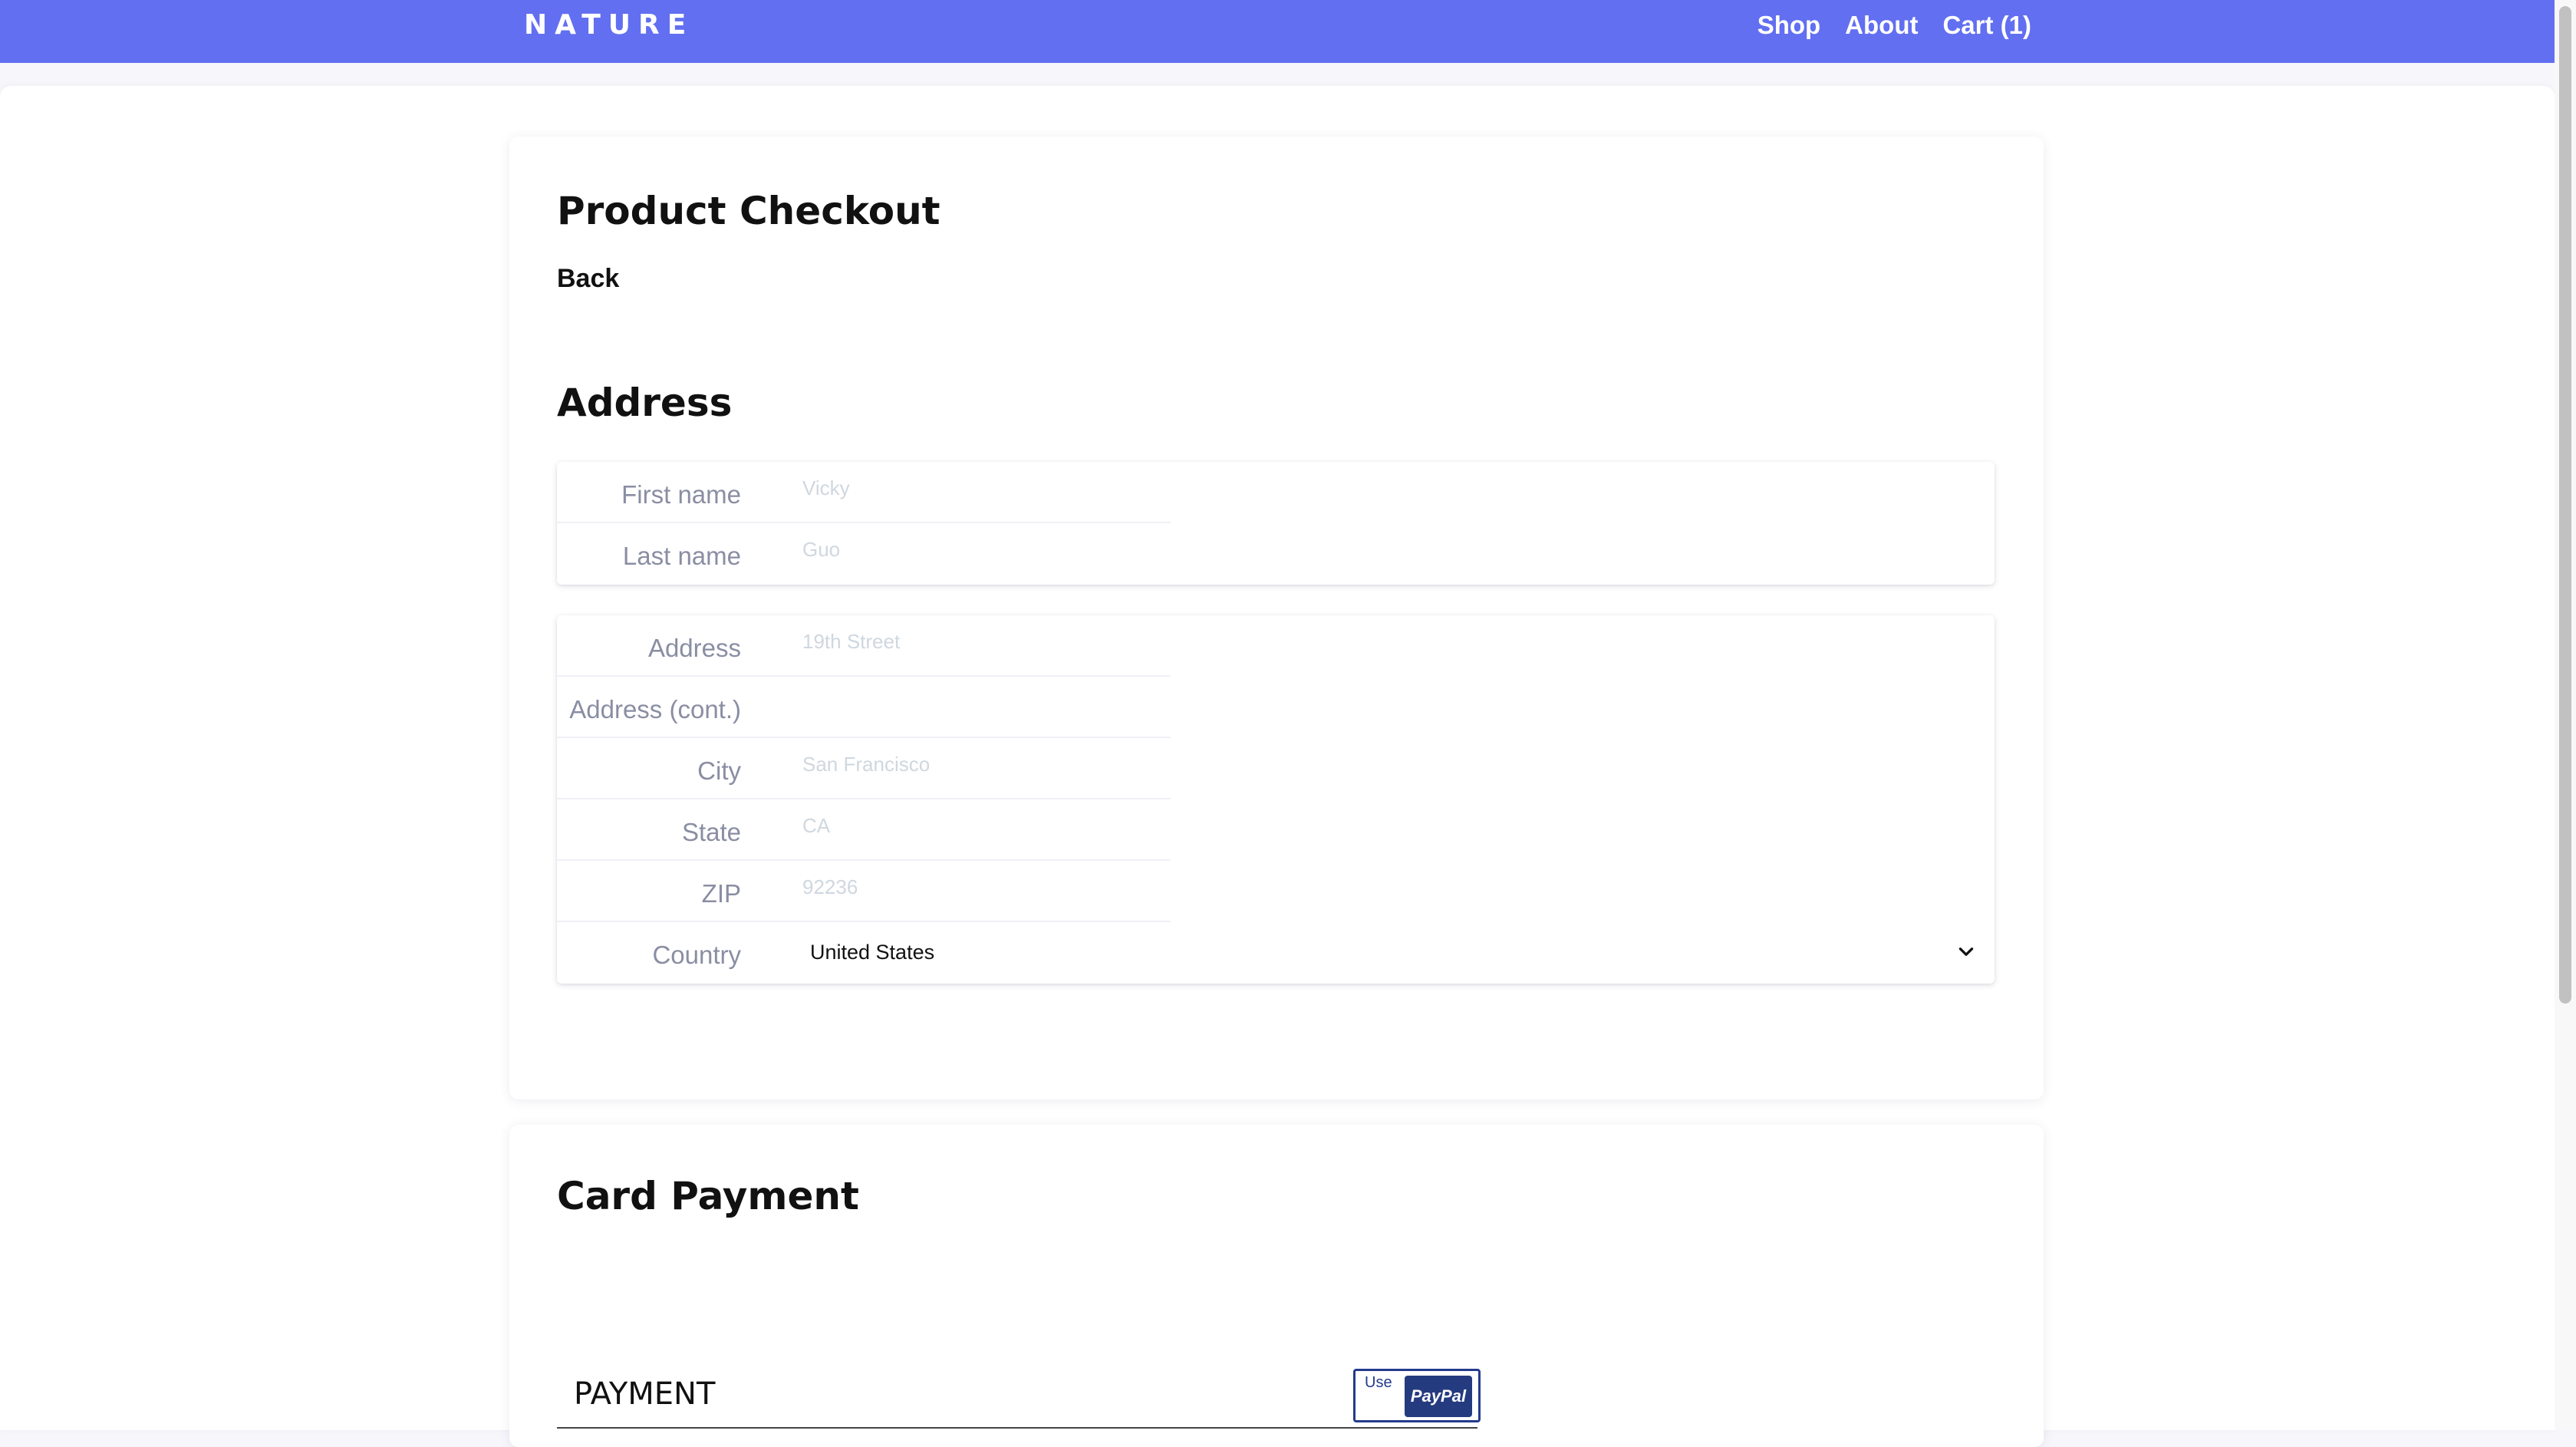  What do you see at coordinates (1438, 1396) in the screenshot?
I see `paypal-logo: PayPal` at bounding box center [1438, 1396].